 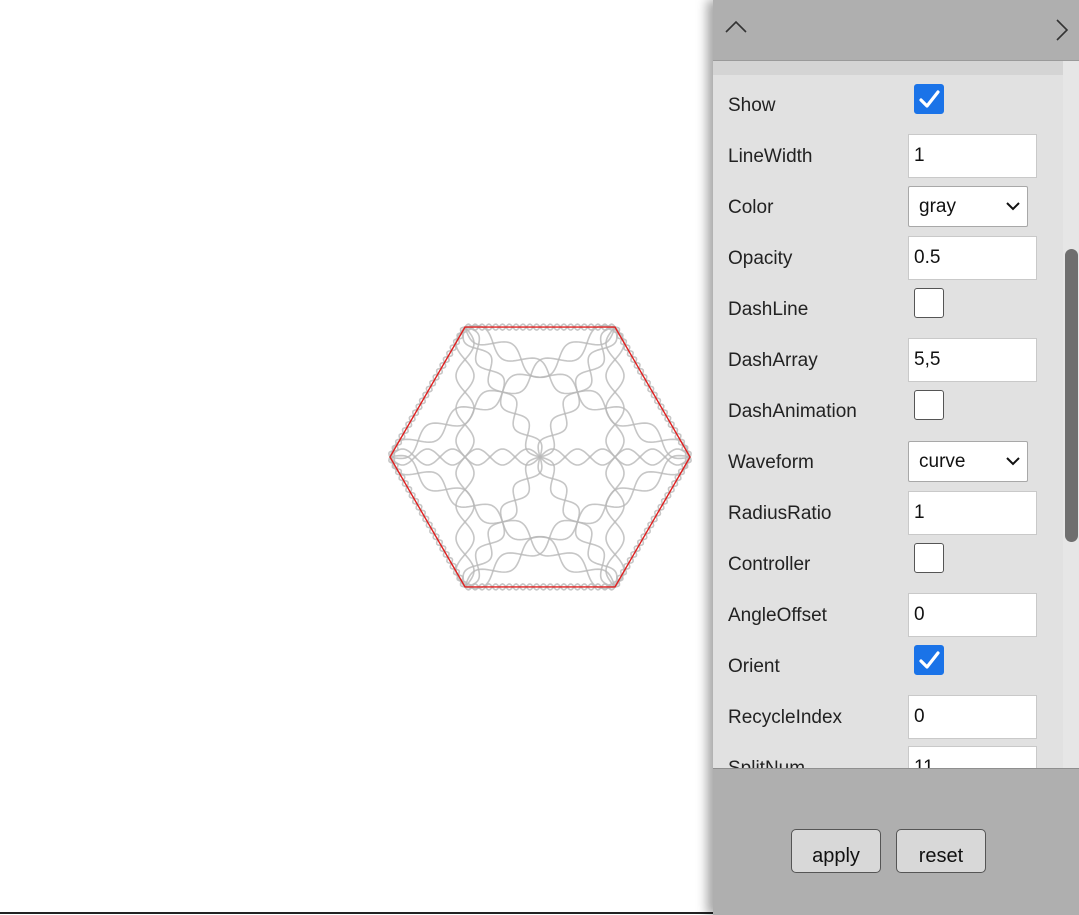 I want to click on field-label-waveform: Waveform, so click(x=771, y=462).